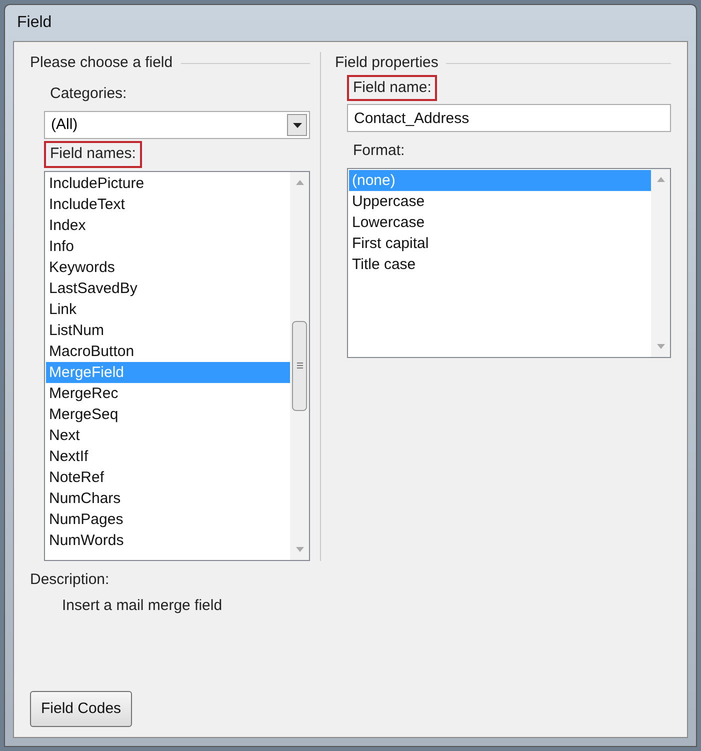 The height and width of the screenshot is (751, 701). What do you see at coordinates (168, 330) in the screenshot?
I see `list-item: ListNum` at bounding box center [168, 330].